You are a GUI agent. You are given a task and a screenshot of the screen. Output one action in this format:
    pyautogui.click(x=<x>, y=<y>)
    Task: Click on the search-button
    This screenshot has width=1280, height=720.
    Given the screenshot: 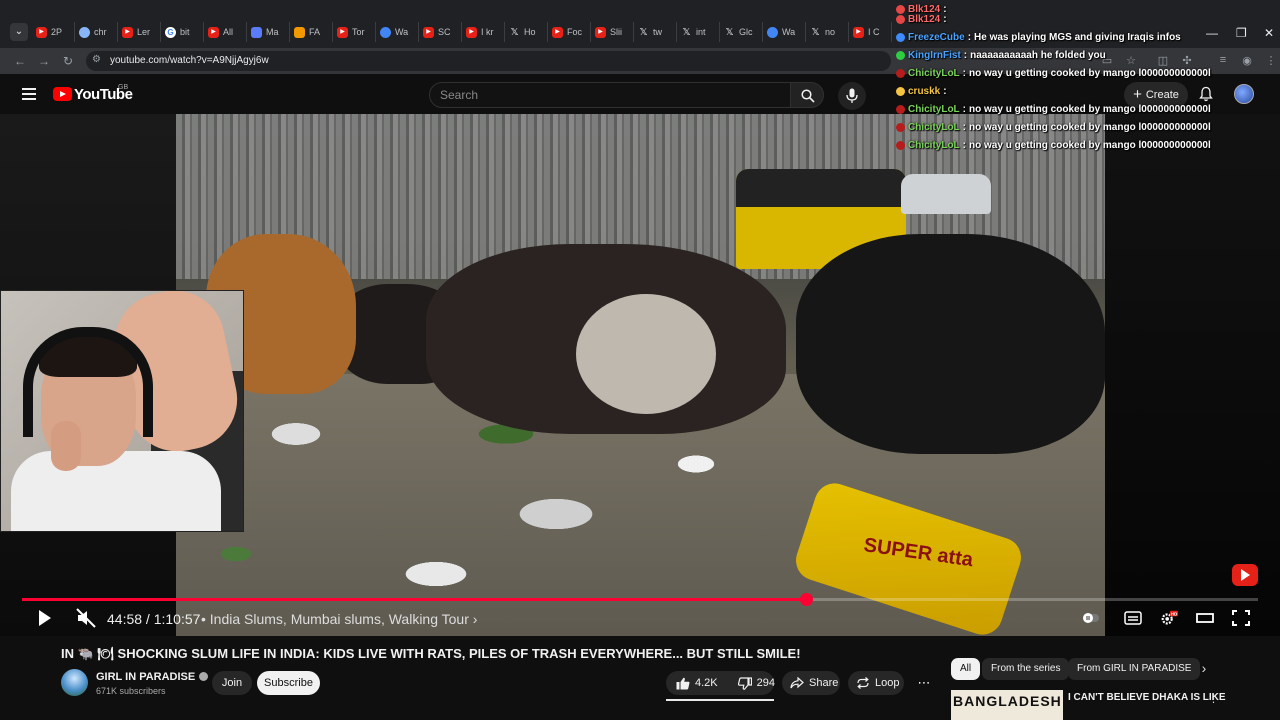 What is the action you would take?
    pyautogui.click(x=807, y=95)
    